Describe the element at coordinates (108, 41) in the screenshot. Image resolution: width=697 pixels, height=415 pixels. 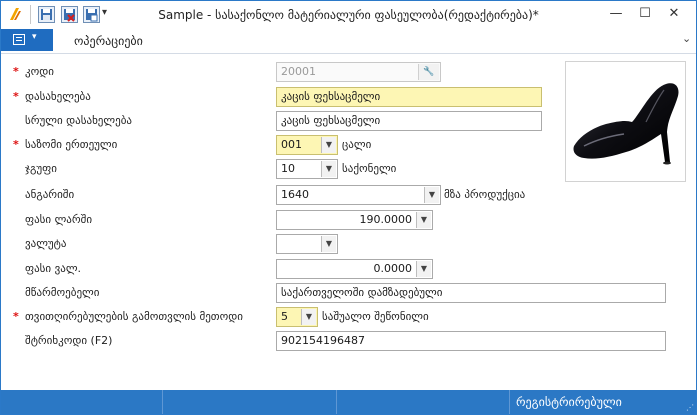
I see `tab-operations: ოპერაციები` at that location.